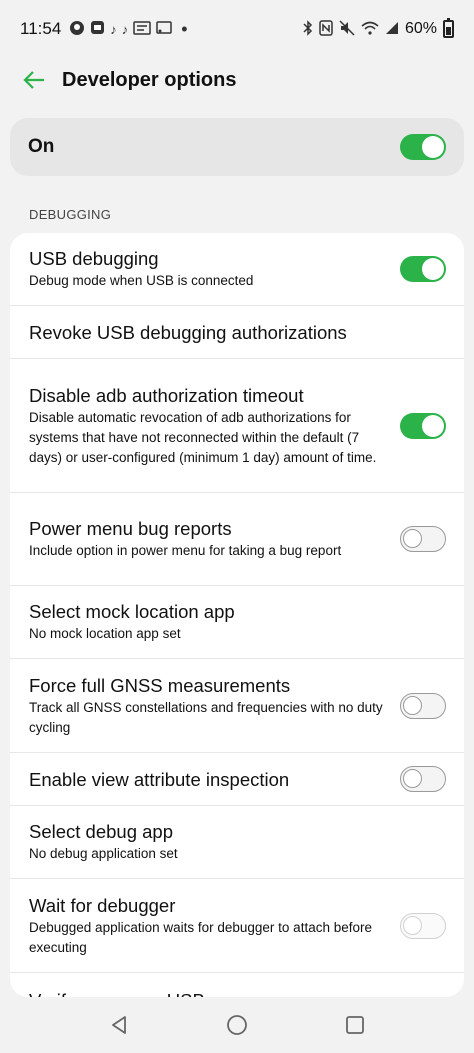 The width and height of the screenshot is (474, 1053). What do you see at coordinates (423, 705) in the screenshot?
I see `force-gnss-toggle` at bounding box center [423, 705].